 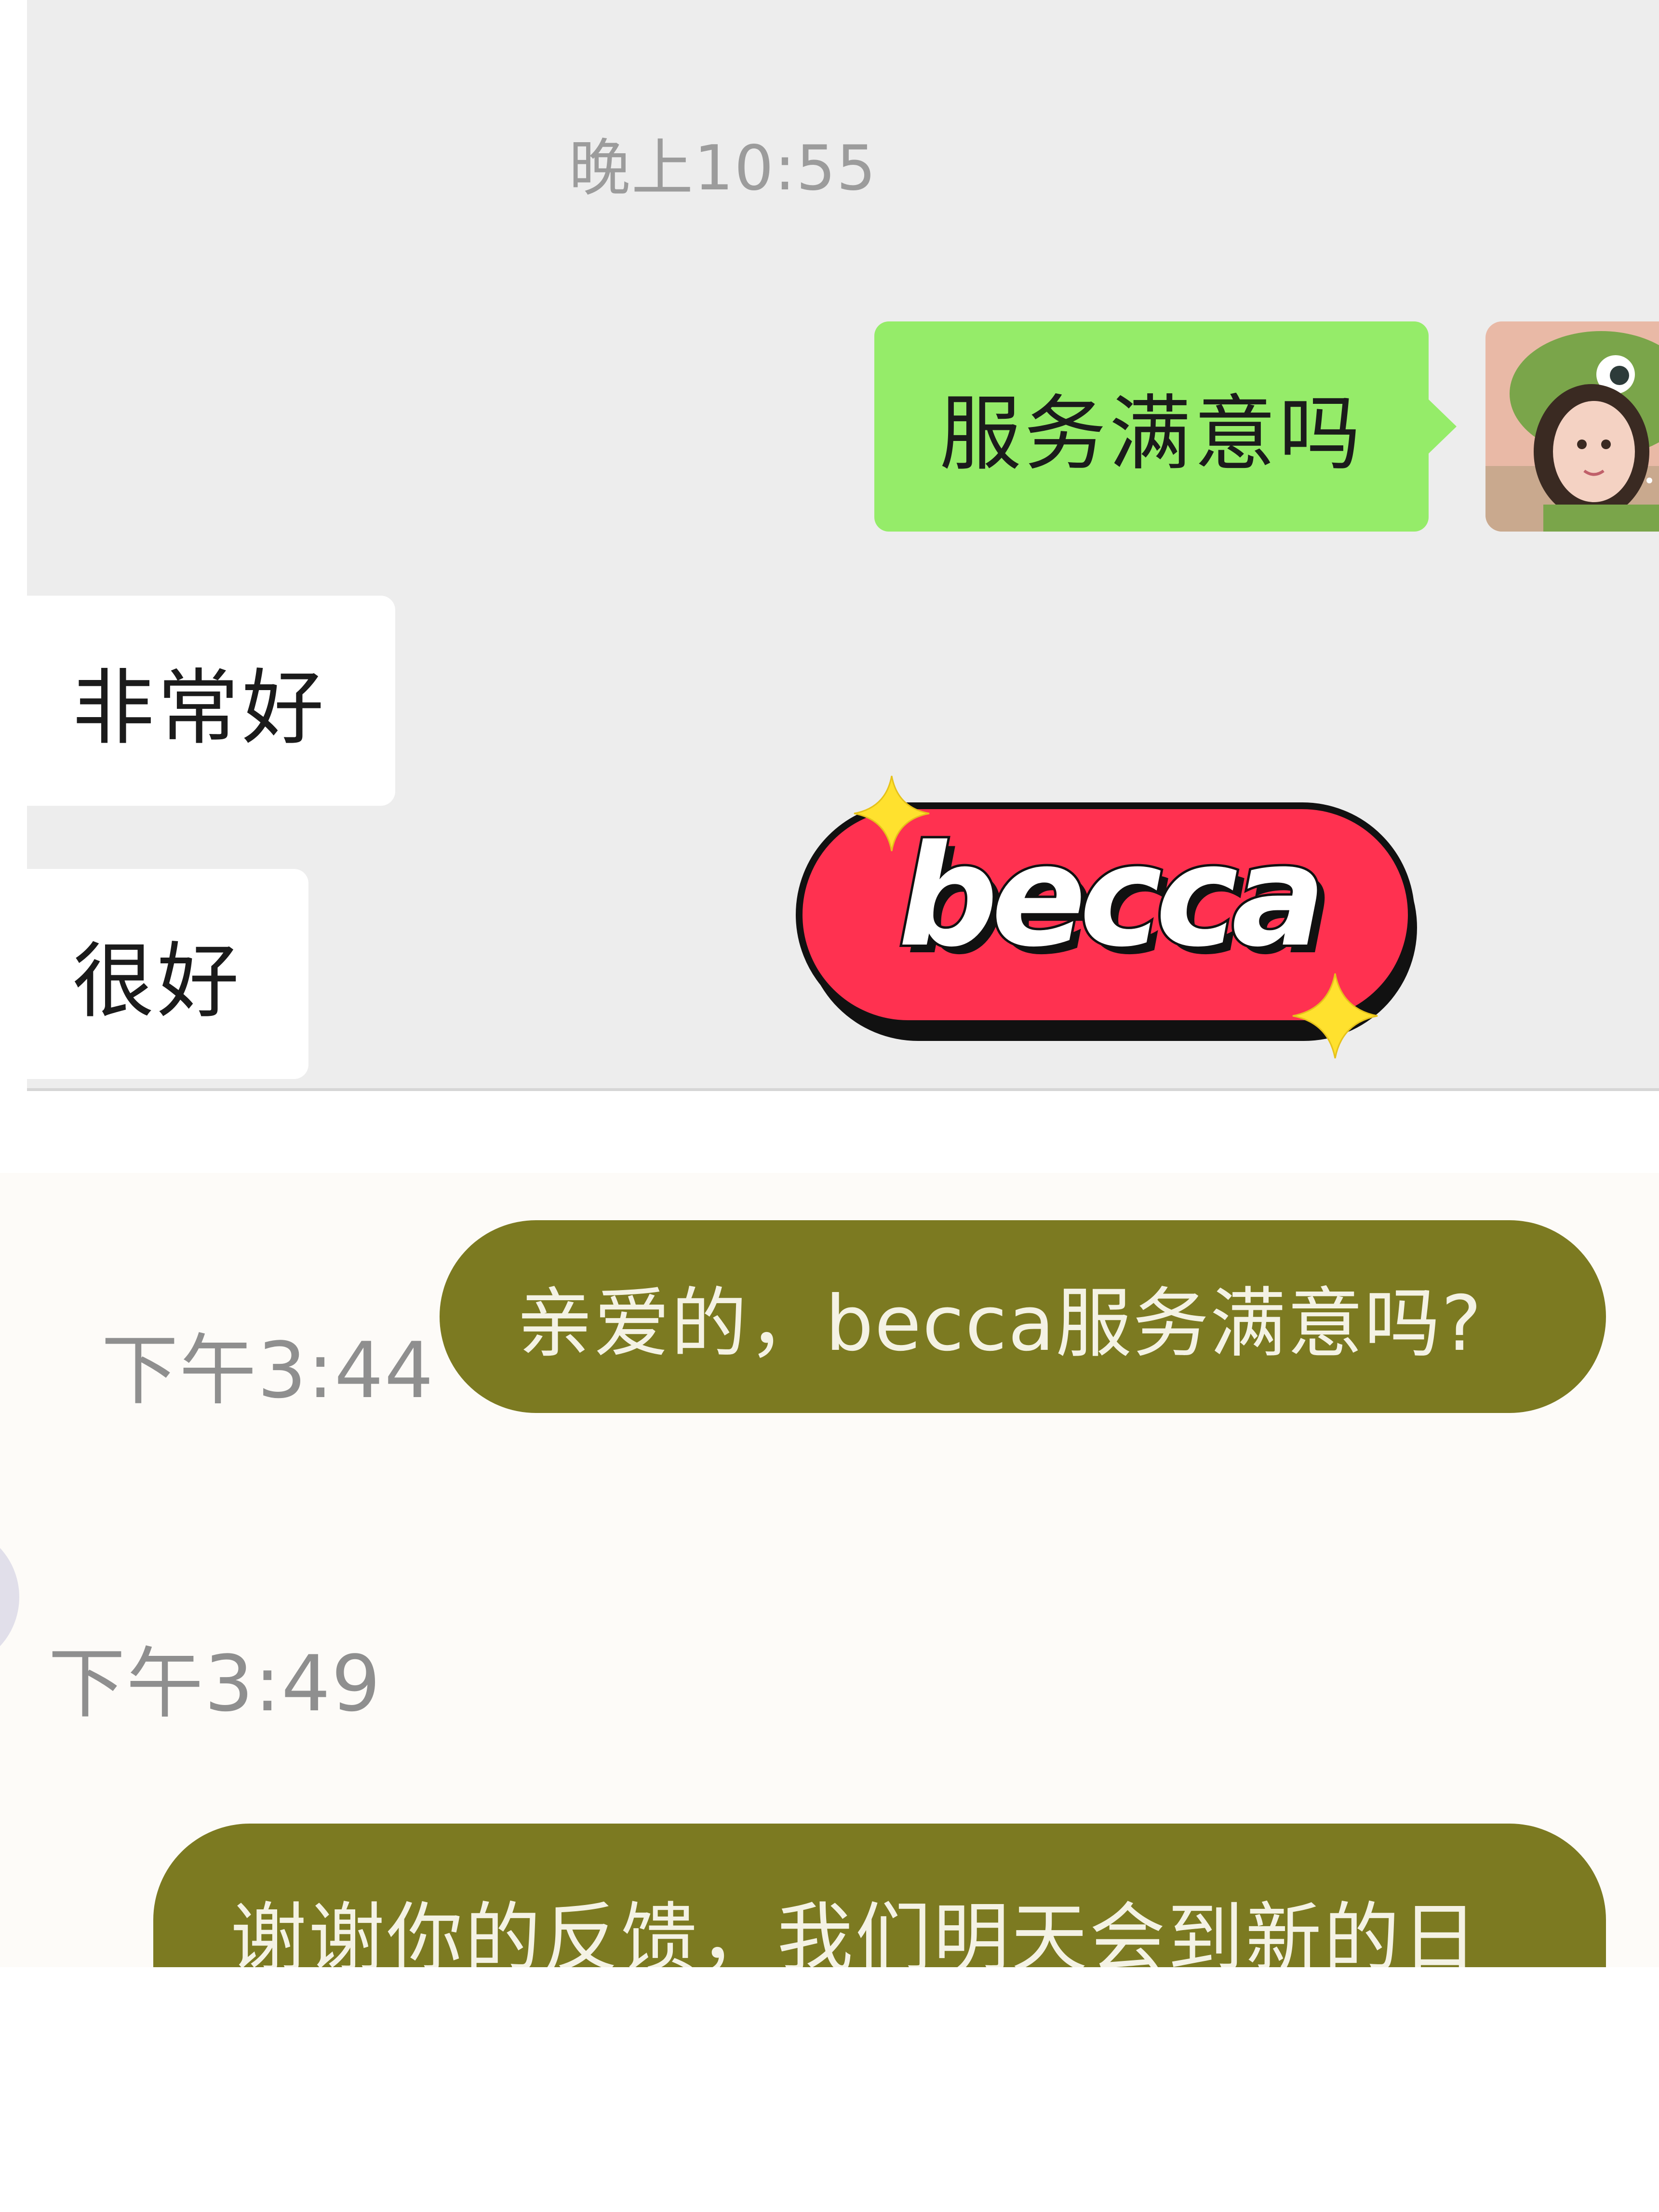 I want to click on incoming-message-bubble: 非常好, so click(x=211, y=701).